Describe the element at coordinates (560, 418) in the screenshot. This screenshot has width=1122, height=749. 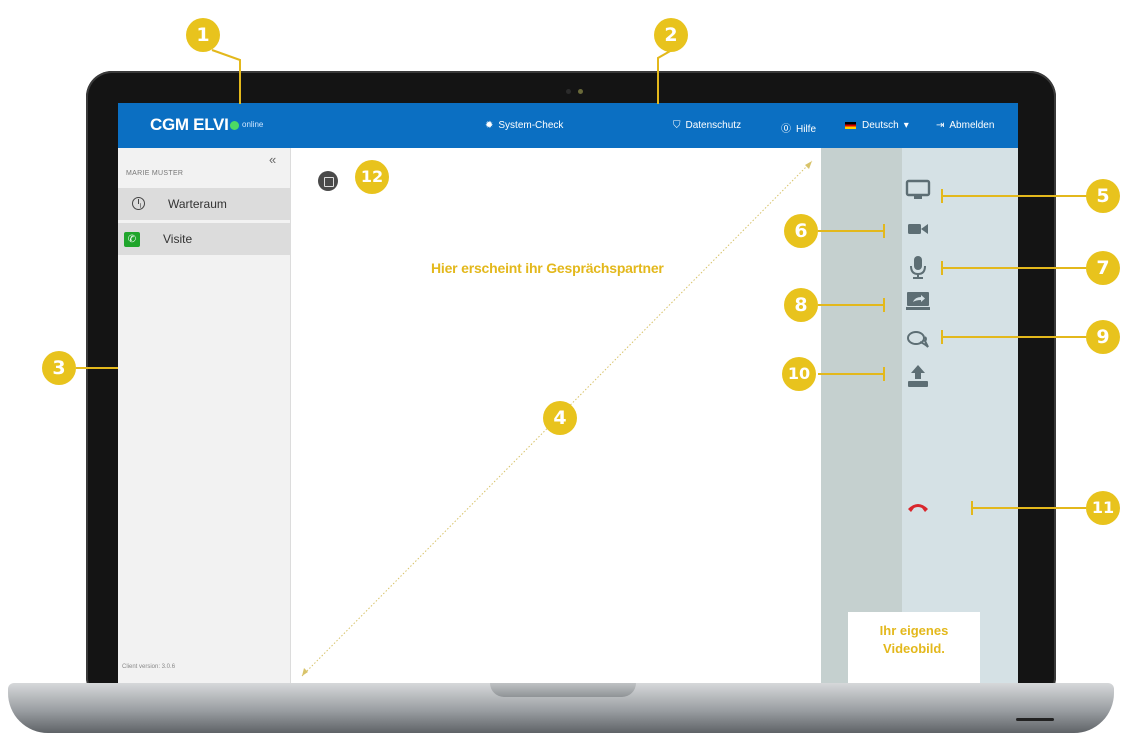
I see `callout-badge-4: 4` at that location.